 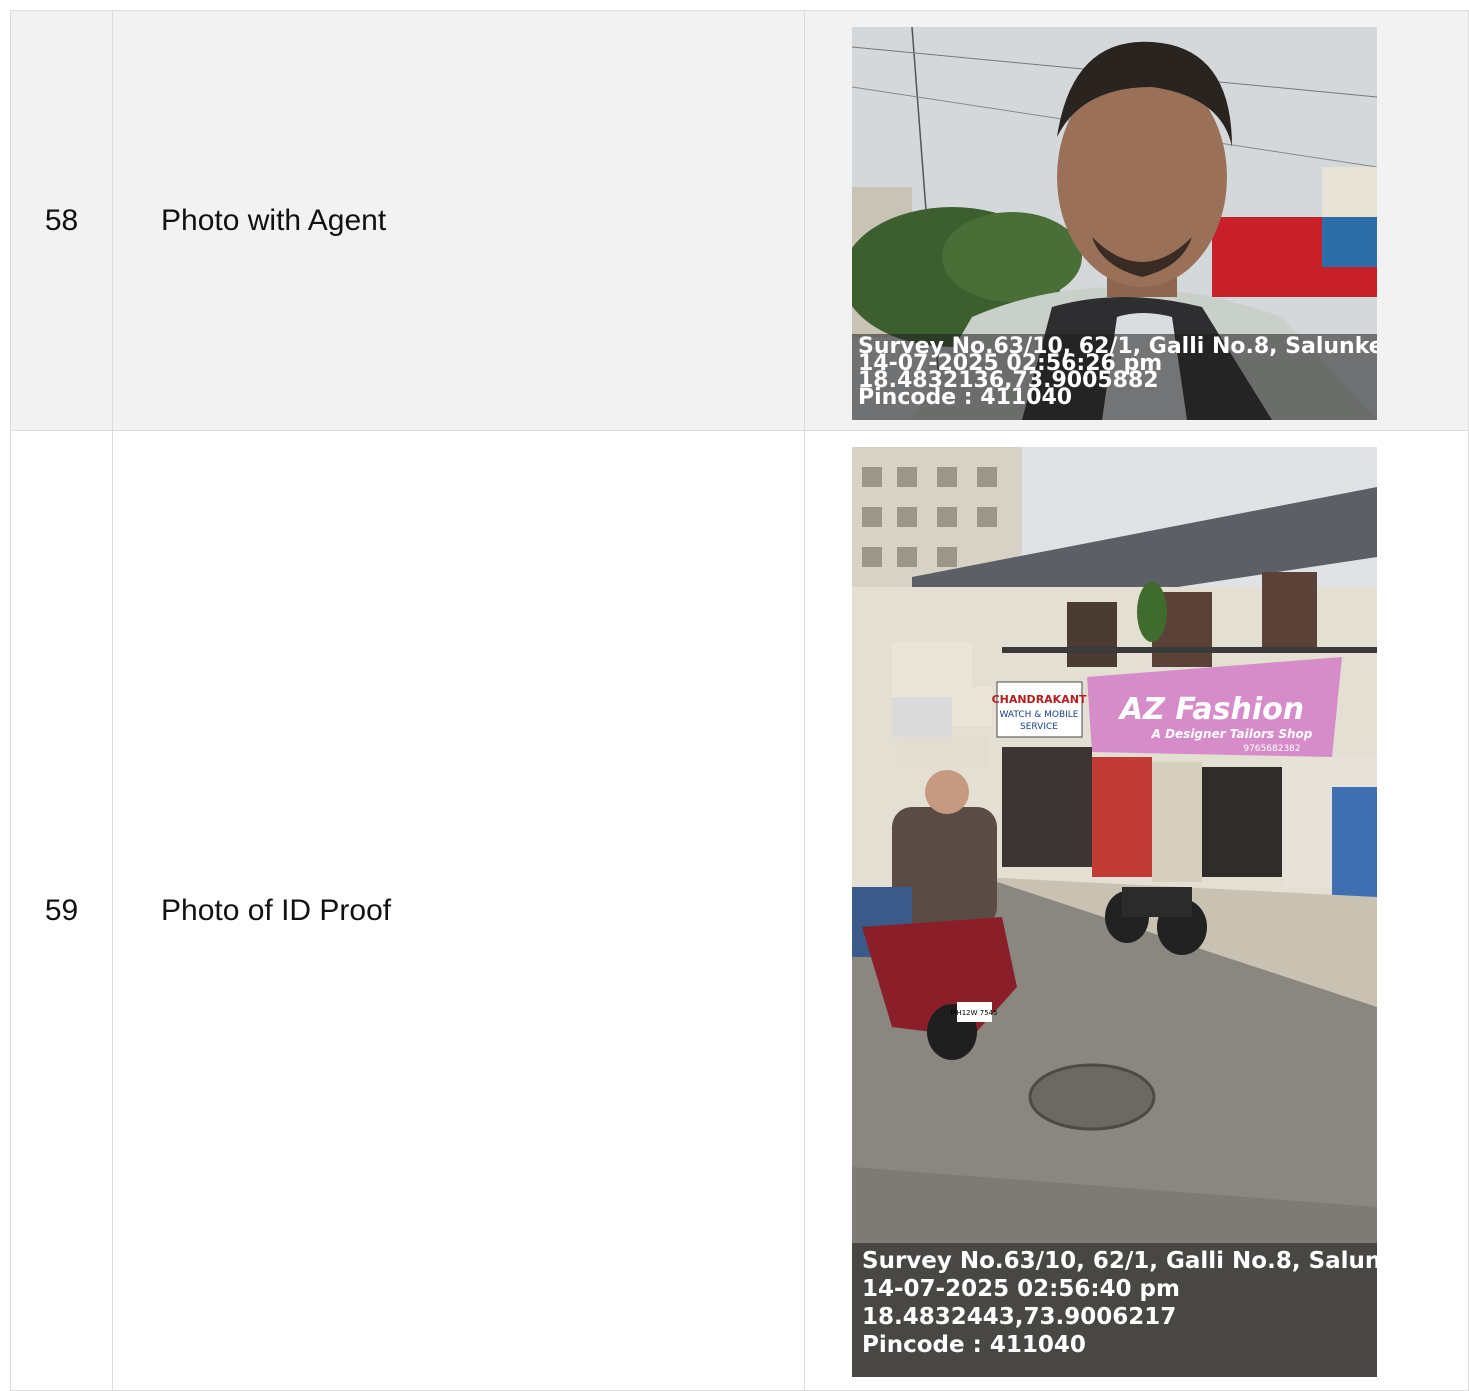 What do you see at coordinates (973, 1013) in the screenshot?
I see `number-plate-text: MH12W 7545` at bounding box center [973, 1013].